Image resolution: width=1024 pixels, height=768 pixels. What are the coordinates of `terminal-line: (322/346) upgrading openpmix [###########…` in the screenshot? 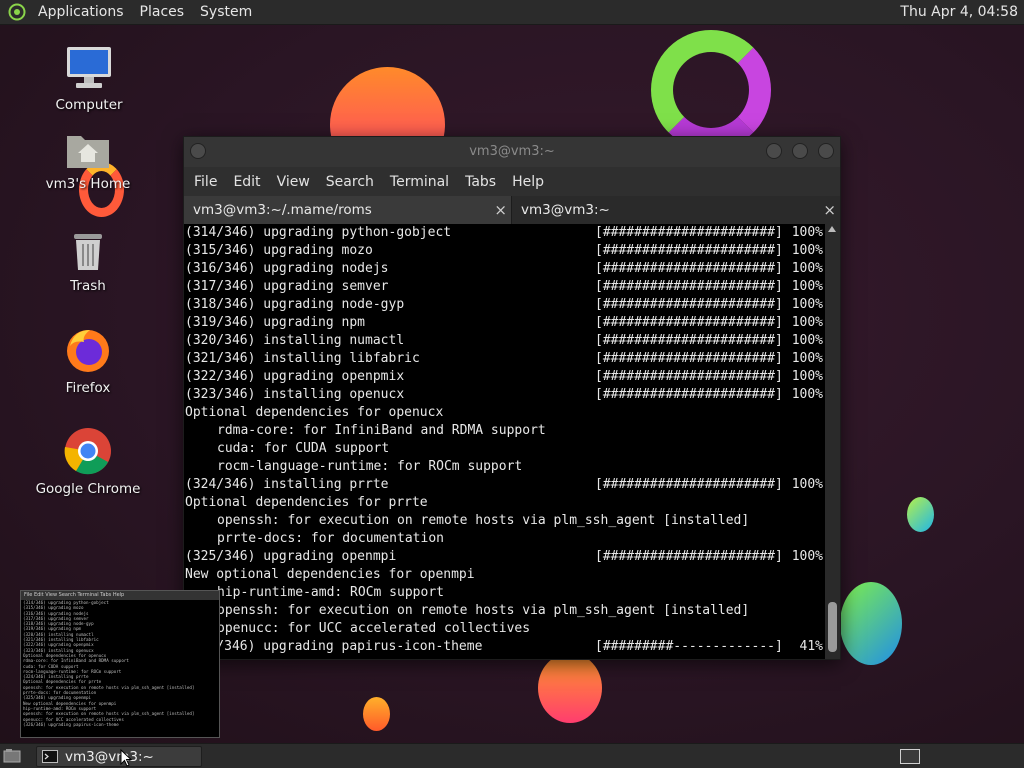 It's located at (505, 377).